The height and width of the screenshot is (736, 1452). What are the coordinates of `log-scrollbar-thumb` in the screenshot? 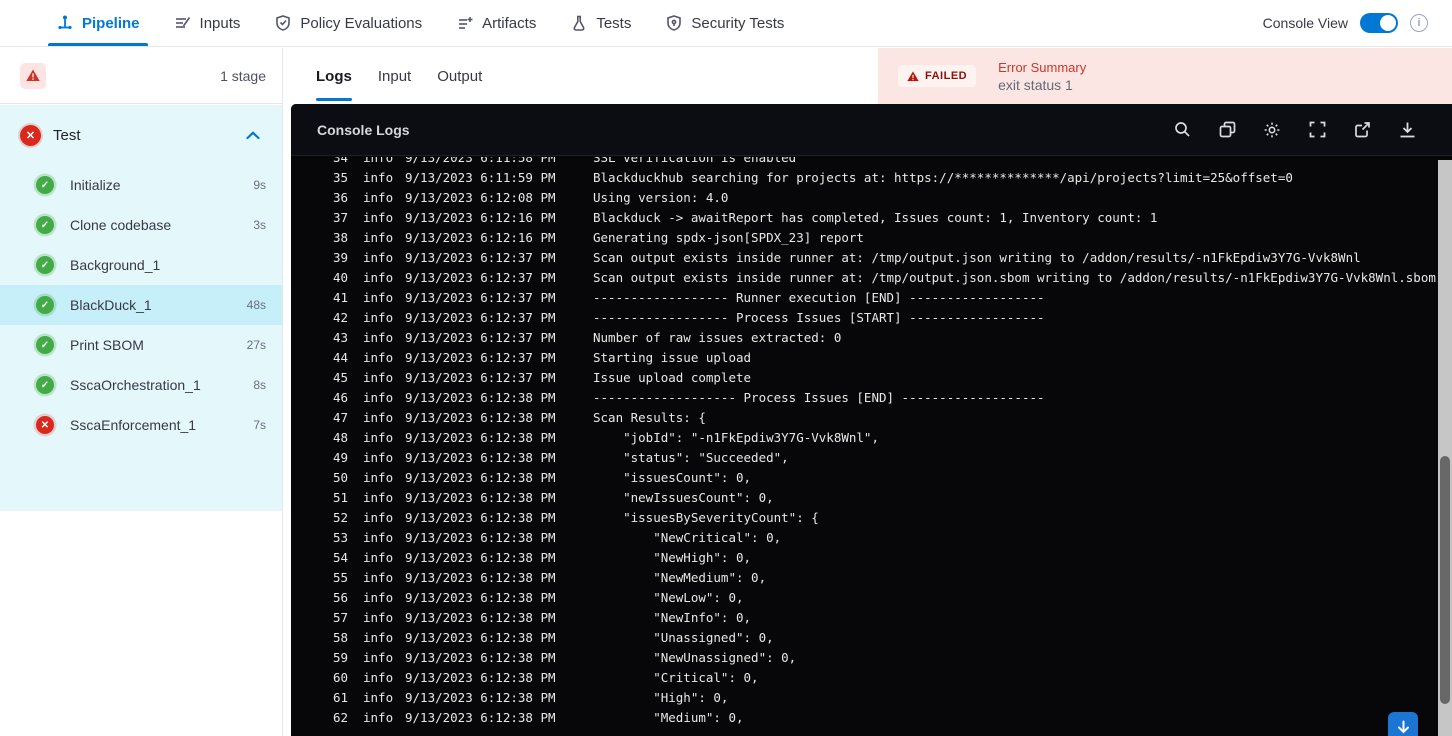 It's located at (1445, 580).